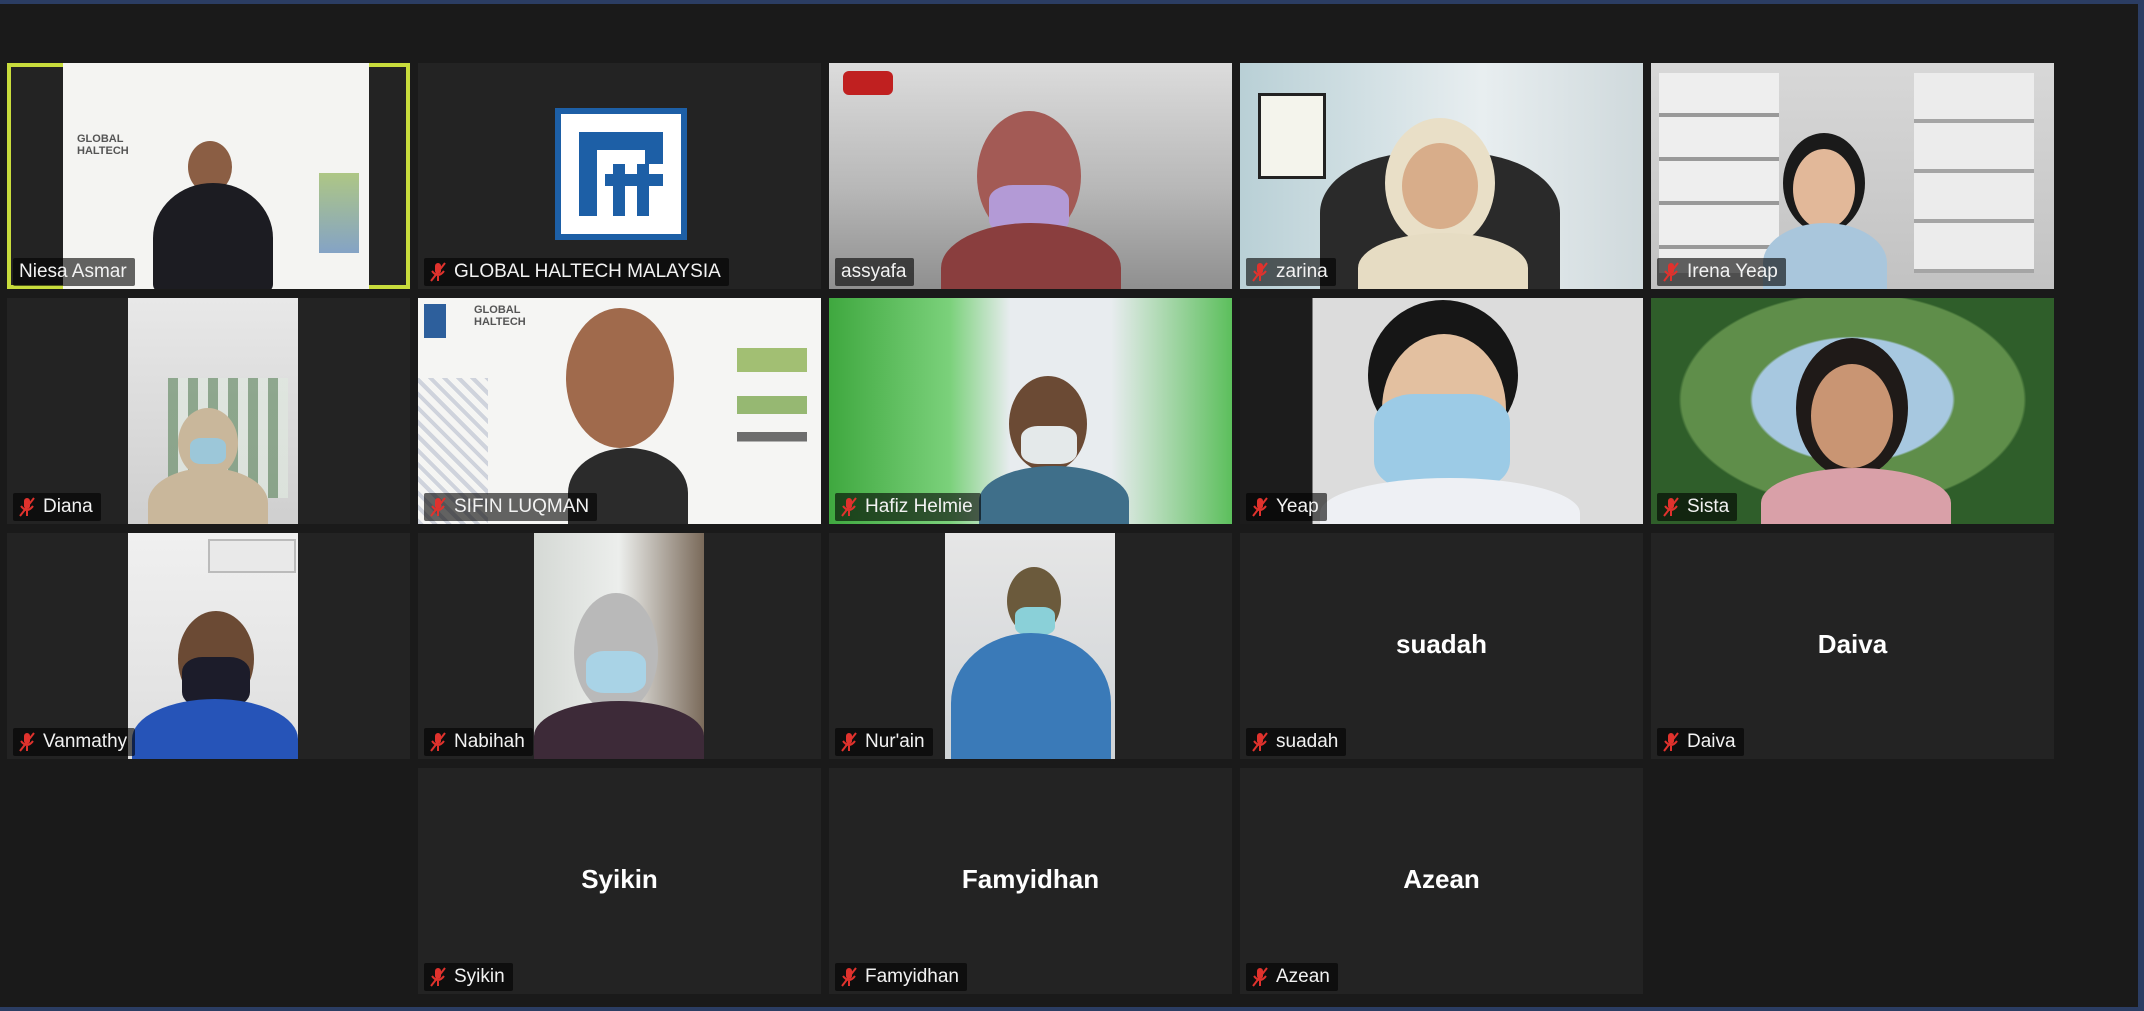  I want to click on participant-tile-syikin: Syikin Syikin, so click(619, 881).